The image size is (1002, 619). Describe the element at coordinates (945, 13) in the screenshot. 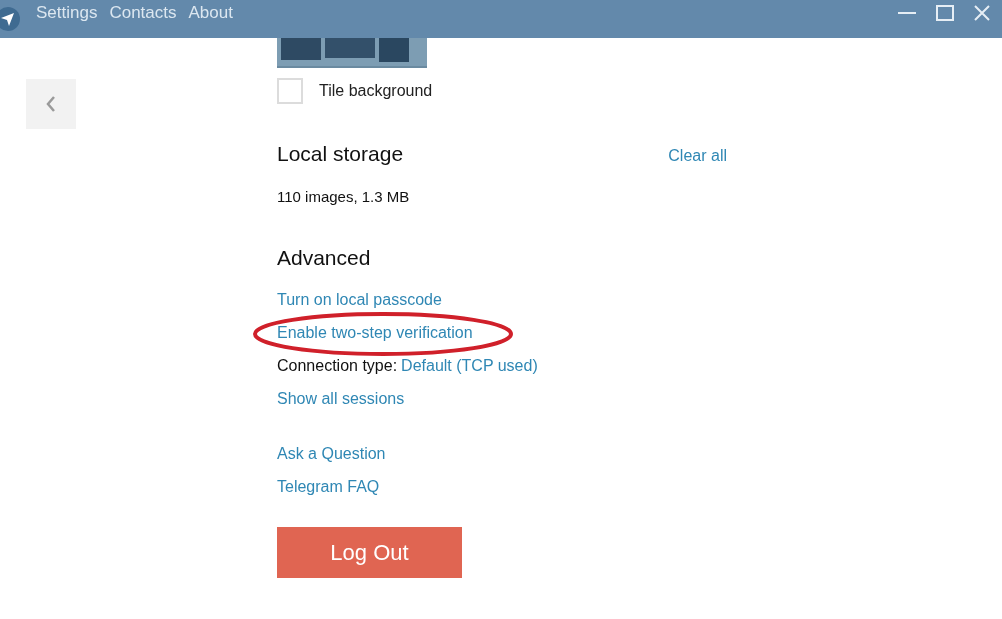

I see `maximize-icon` at that location.